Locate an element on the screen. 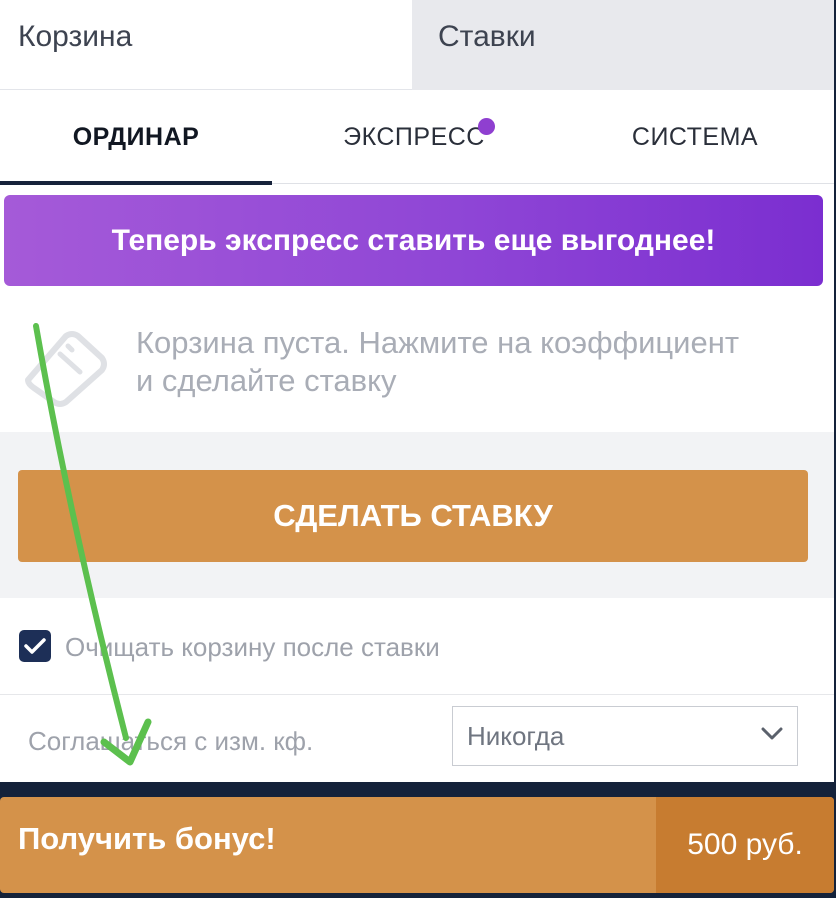 The height and width of the screenshot is (898, 836). promo-text: Теперь экспресс ставить еще выгоднее! is located at coordinates (413, 240).